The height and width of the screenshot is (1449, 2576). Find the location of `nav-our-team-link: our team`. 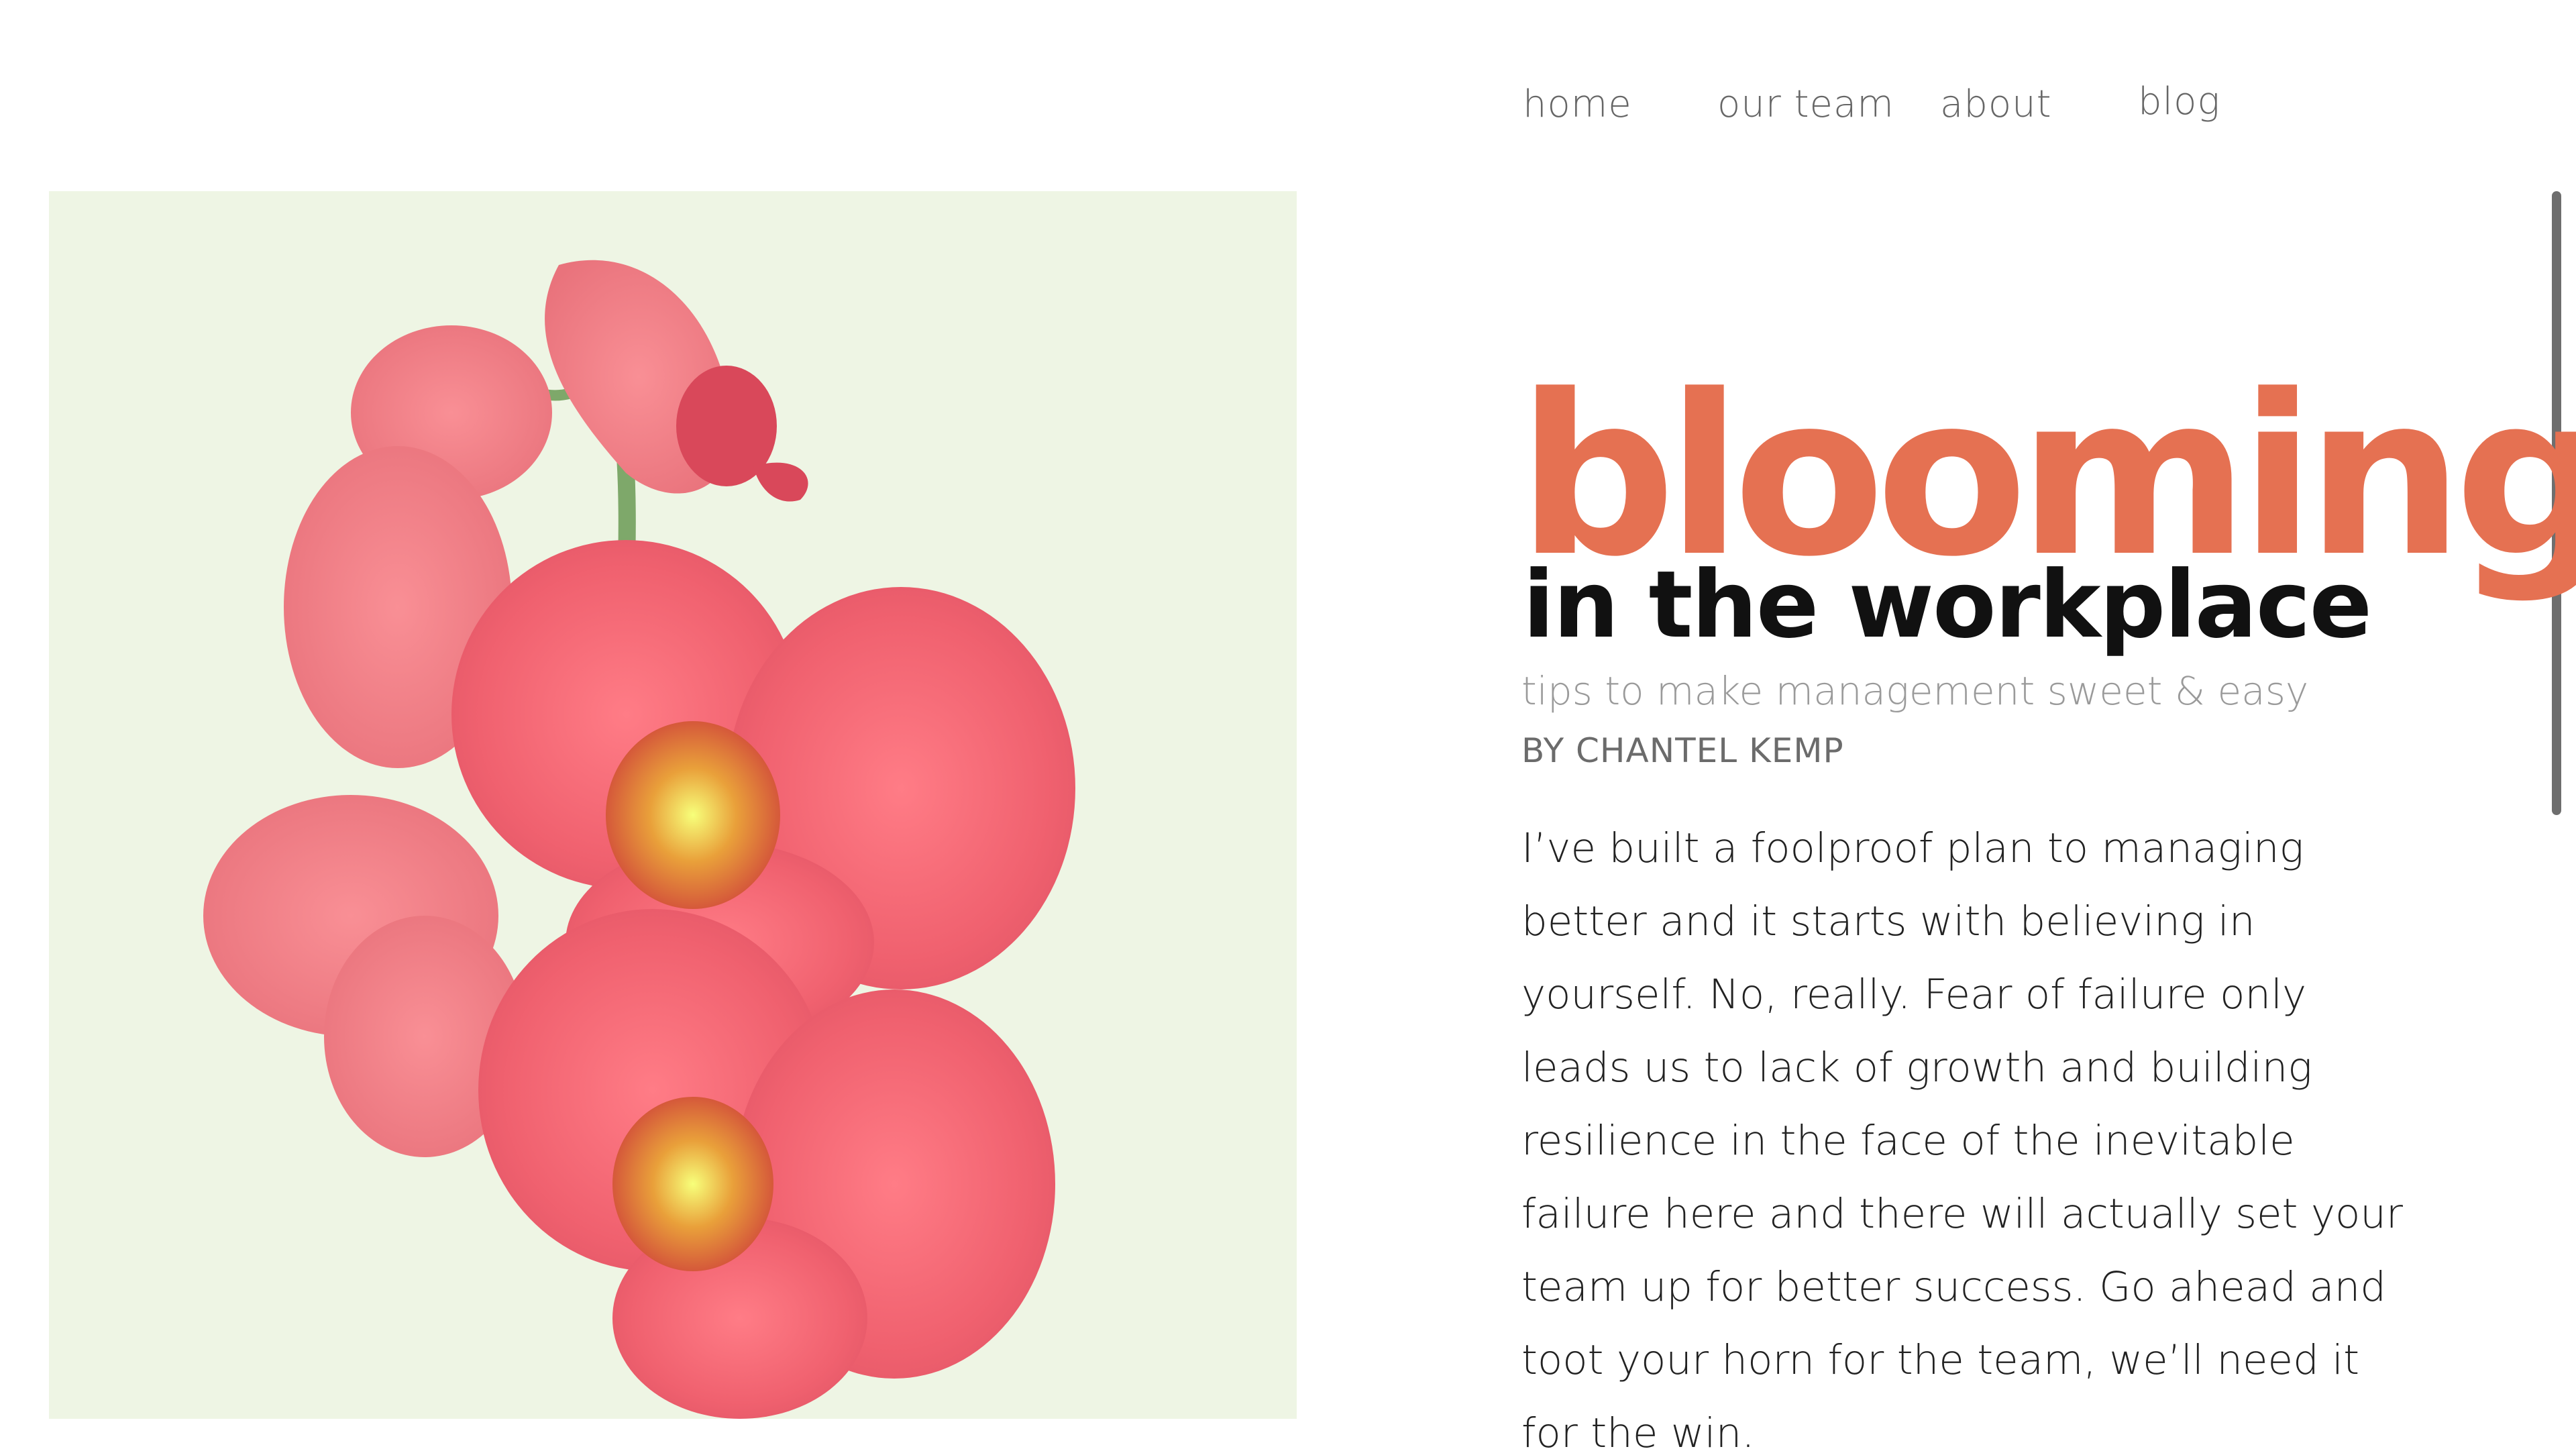

nav-our-team-link: our team is located at coordinates (1805, 104).